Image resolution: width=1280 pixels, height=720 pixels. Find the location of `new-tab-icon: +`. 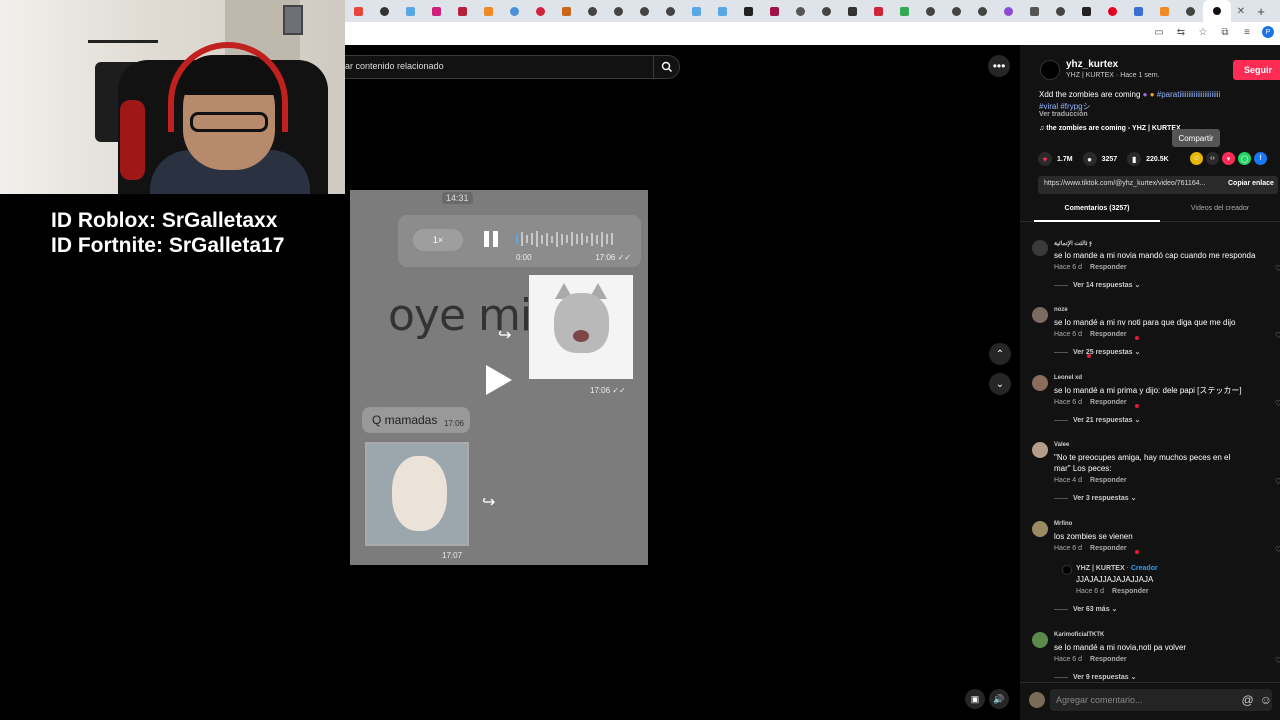

new-tab-icon: + is located at coordinates (1261, 11).